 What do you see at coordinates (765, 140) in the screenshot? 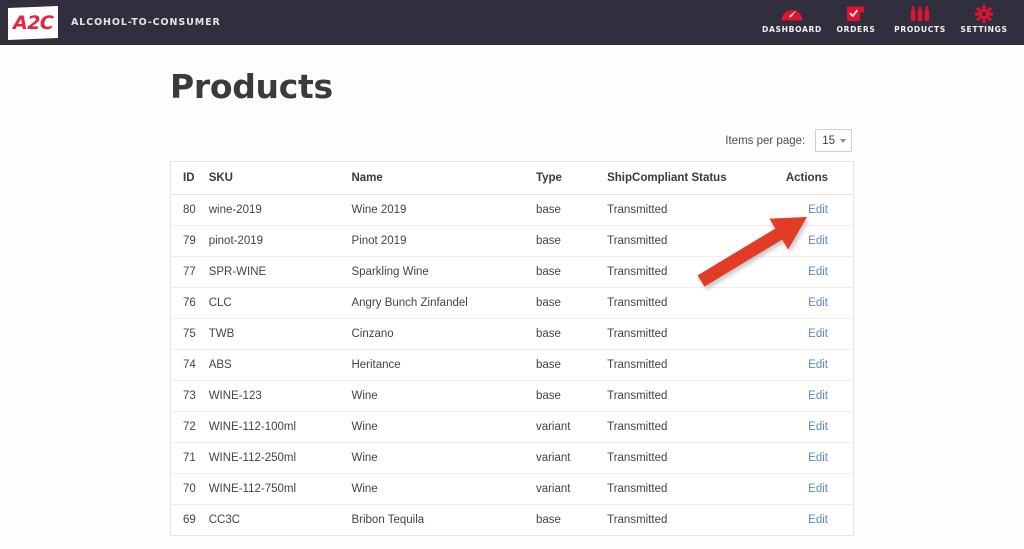
I see `items-per-page-label: Items per page:` at bounding box center [765, 140].